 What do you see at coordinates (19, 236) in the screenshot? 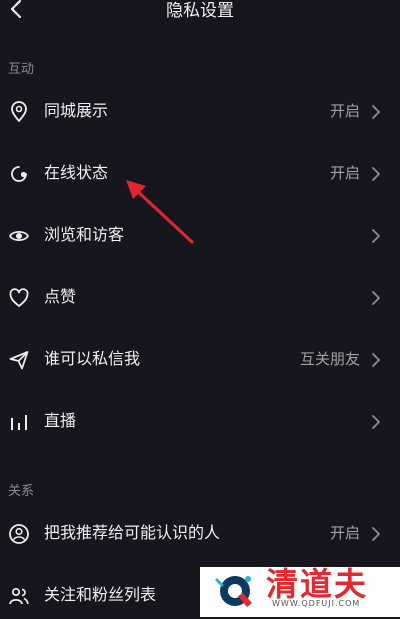
I see `eye-icon` at bounding box center [19, 236].